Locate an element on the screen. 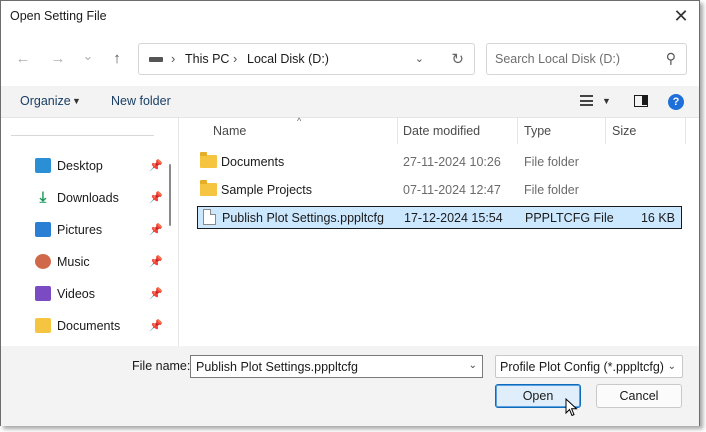 This screenshot has width=706, height=432. organize-caret-icon: ▼ is located at coordinates (76, 101).